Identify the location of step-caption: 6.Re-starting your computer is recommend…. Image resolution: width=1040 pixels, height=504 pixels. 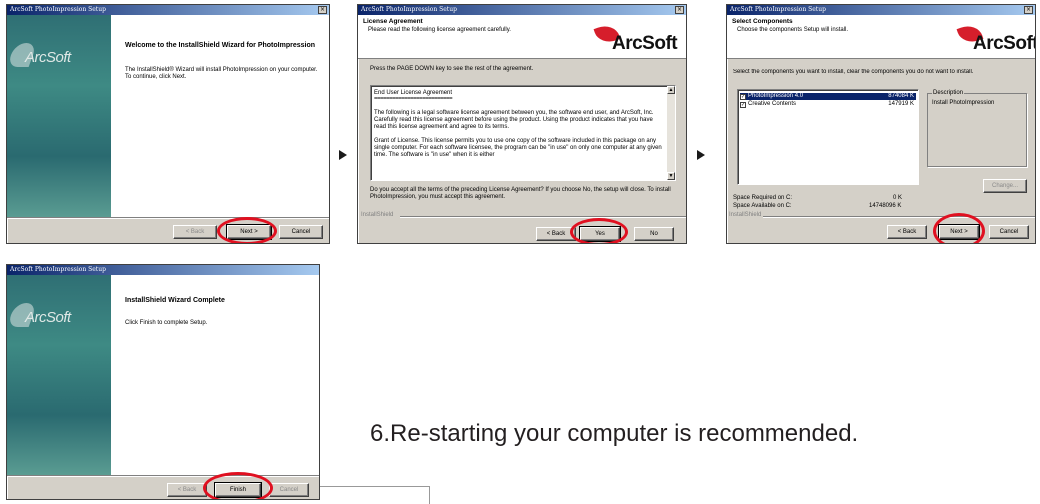
(614, 433).